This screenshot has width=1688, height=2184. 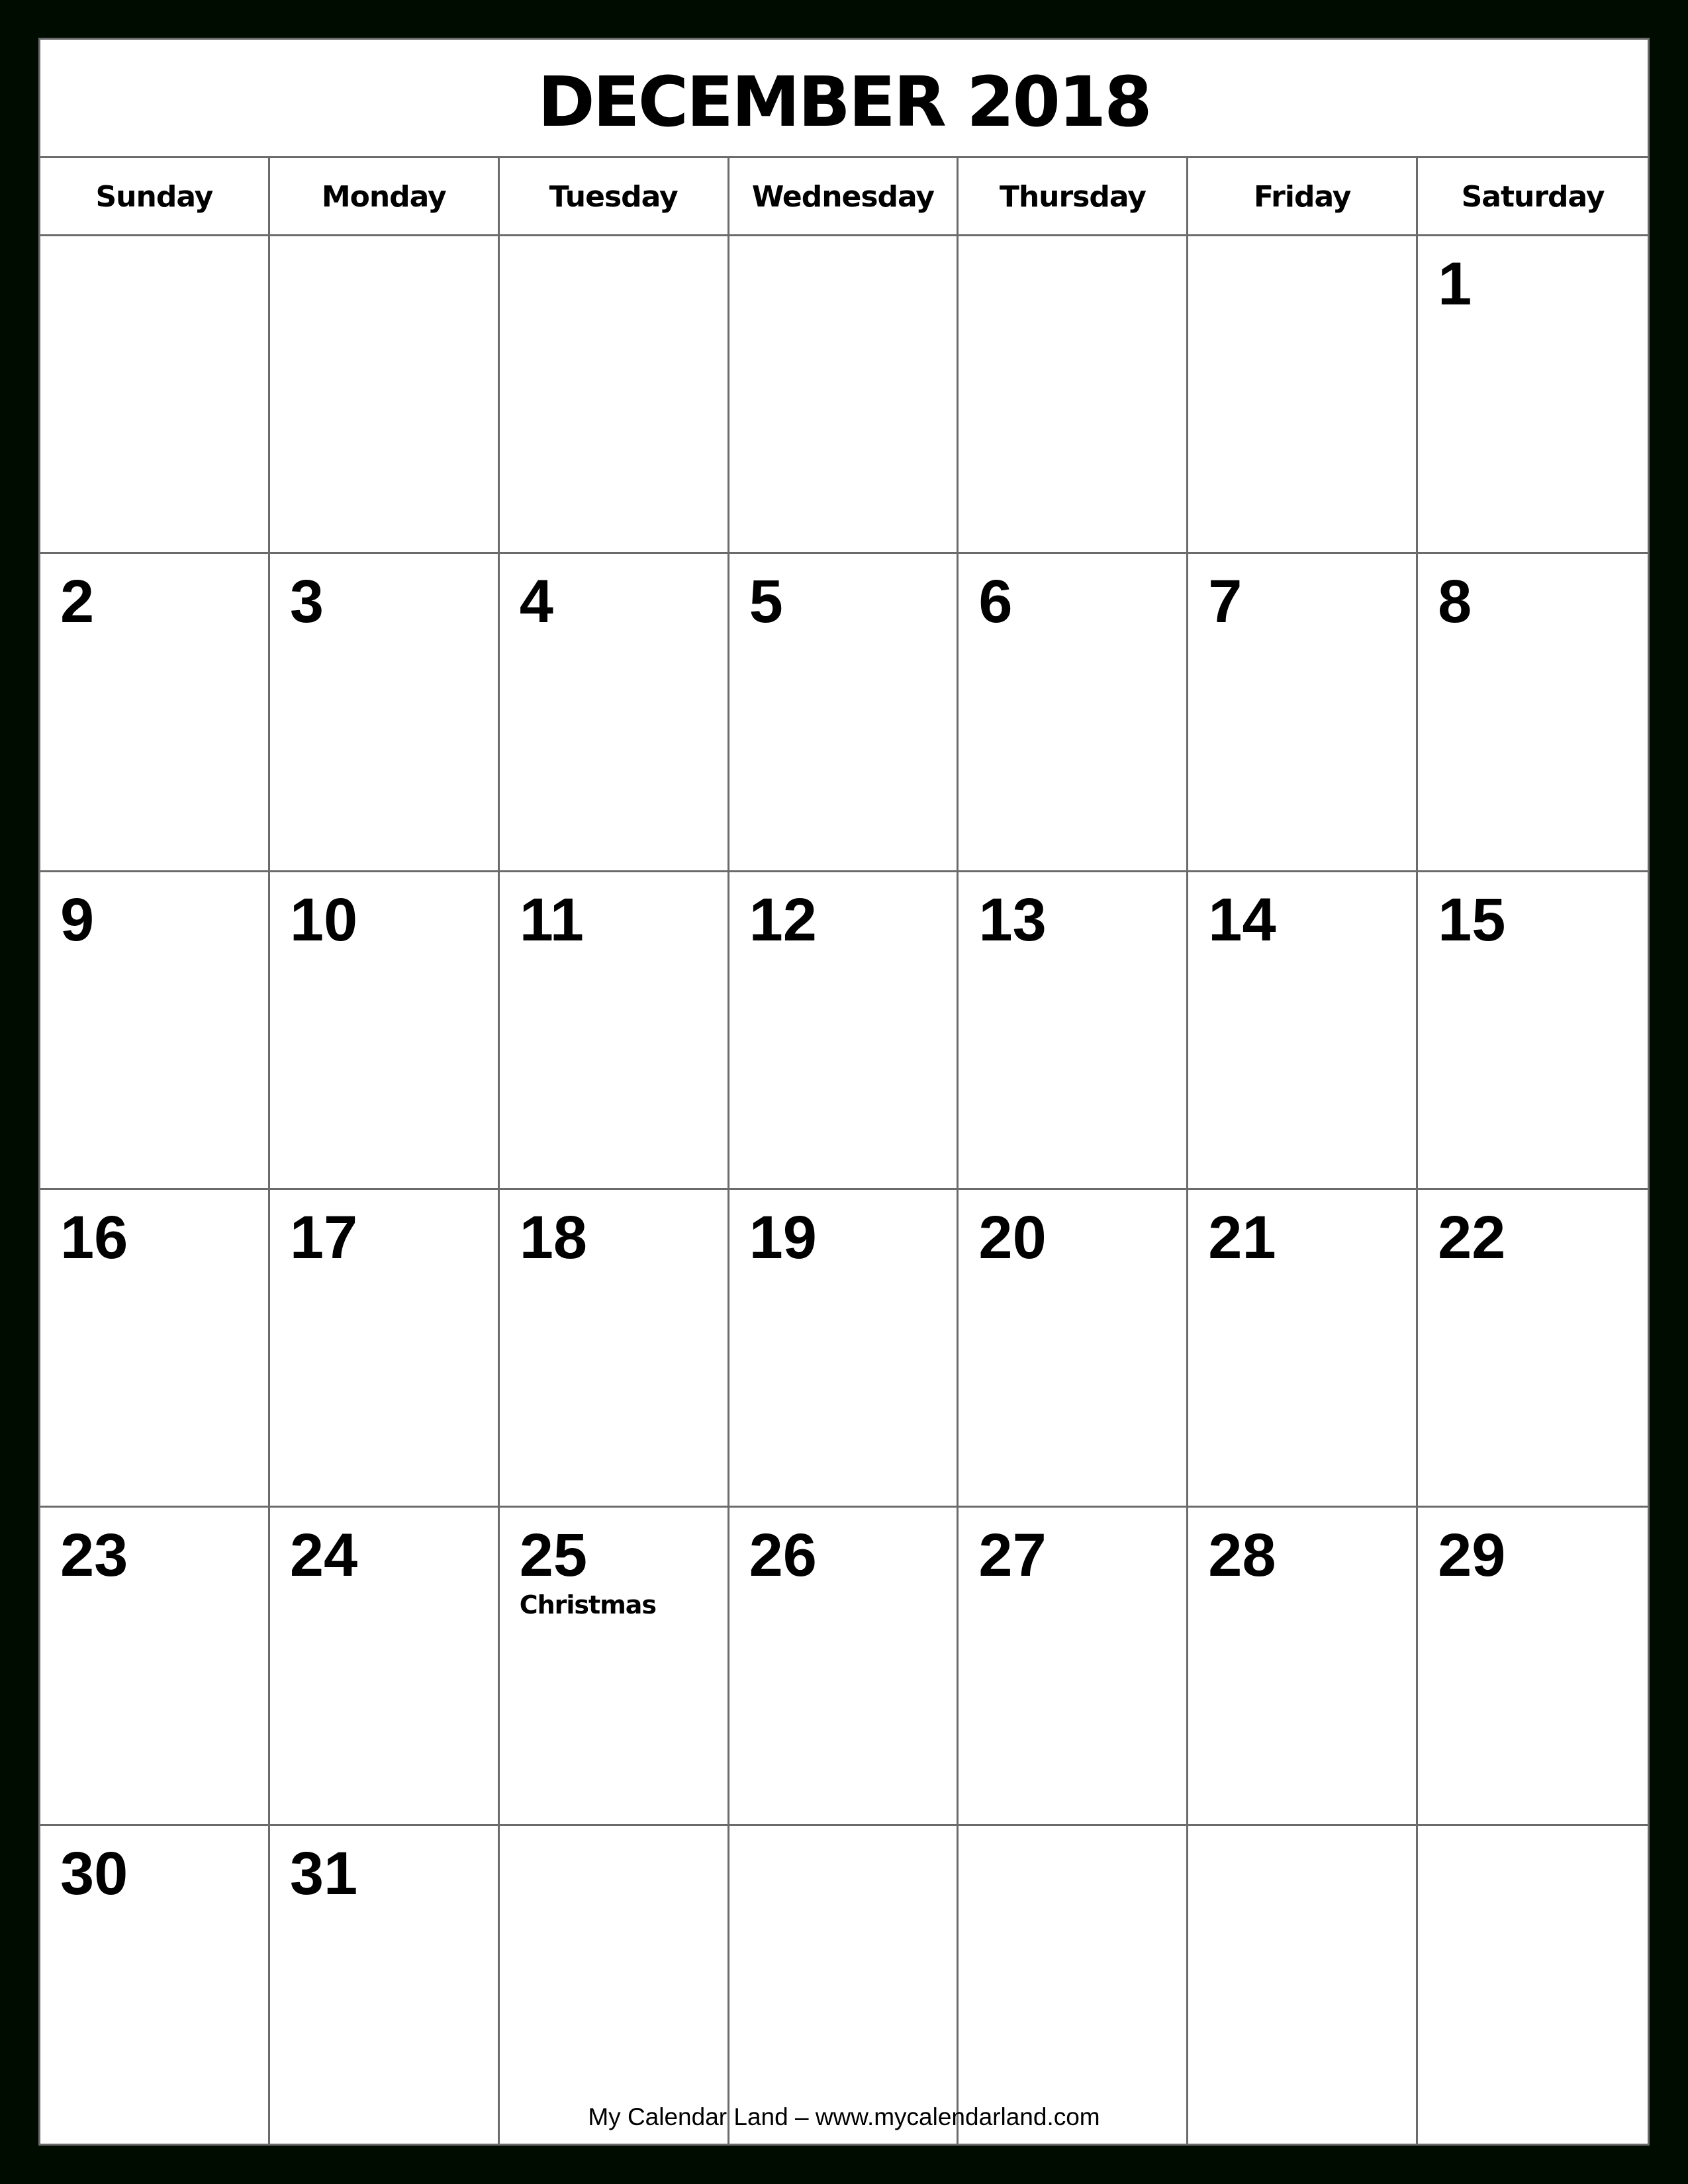 I want to click on day-number: 3, so click(x=306, y=602).